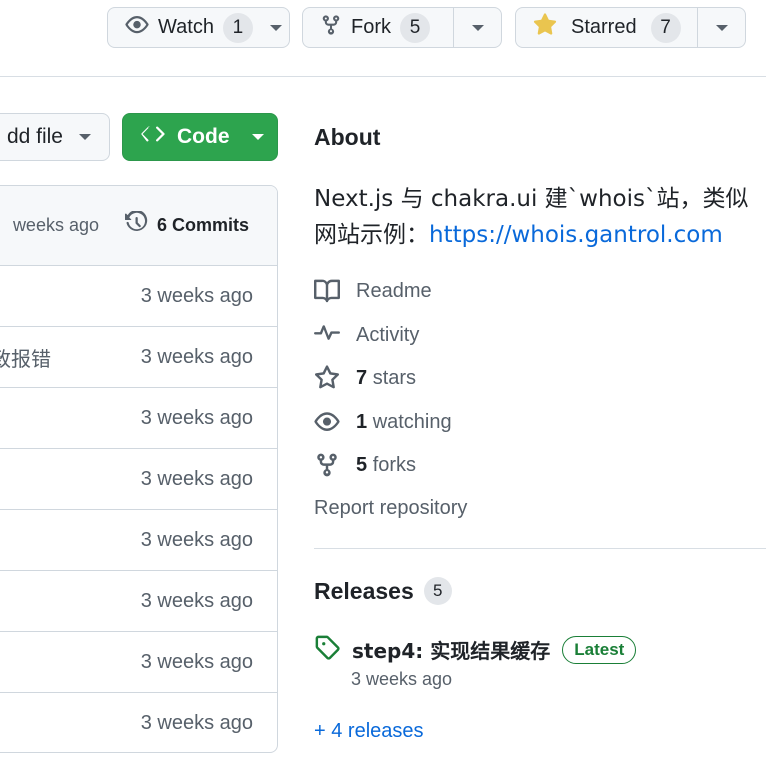 The width and height of the screenshot is (766, 767). I want to click on activity-link: Activity, so click(366, 335).